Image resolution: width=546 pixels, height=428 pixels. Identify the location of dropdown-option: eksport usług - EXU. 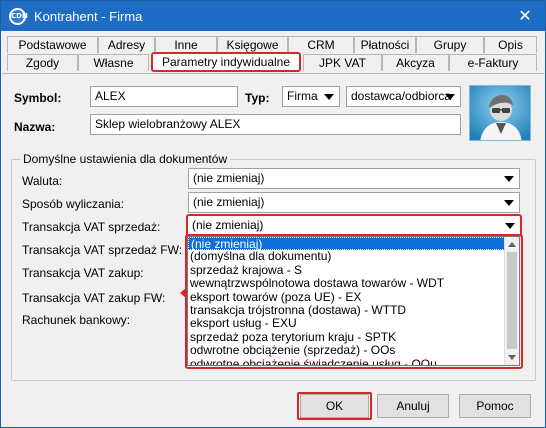
(353, 323).